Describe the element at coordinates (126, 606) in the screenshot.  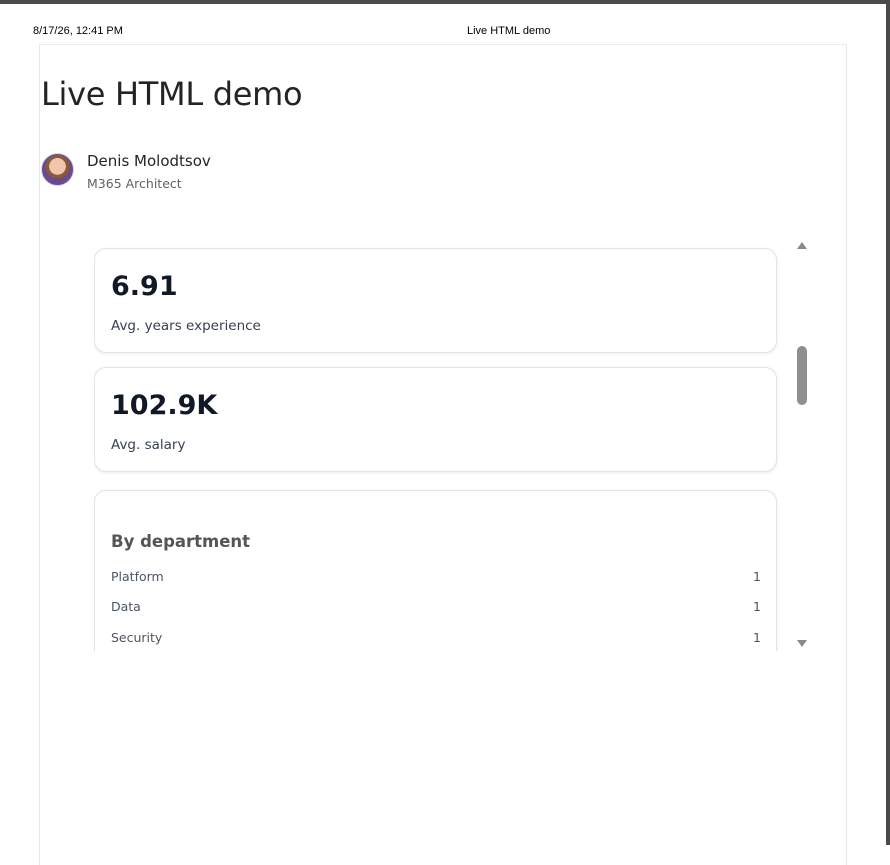
I see `department-name: Data` at that location.